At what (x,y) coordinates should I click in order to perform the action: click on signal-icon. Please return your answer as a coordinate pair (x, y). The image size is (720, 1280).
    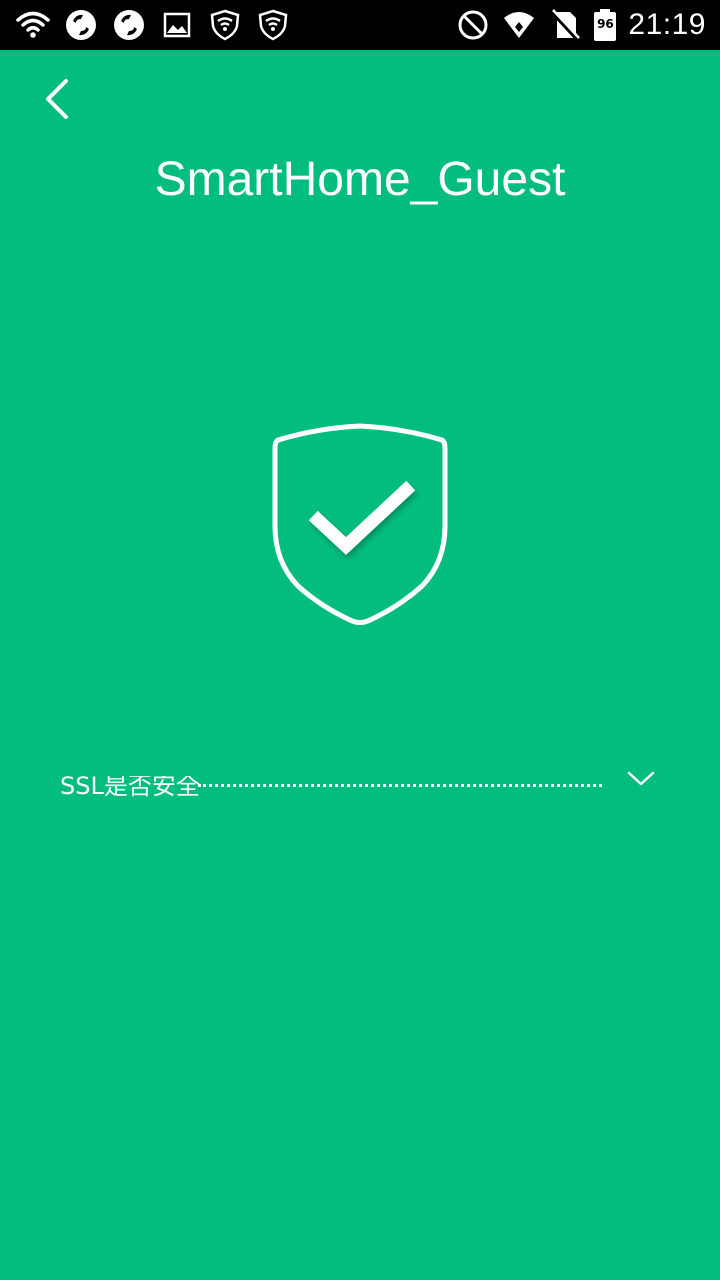
    Looking at the image, I should click on (519, 25).